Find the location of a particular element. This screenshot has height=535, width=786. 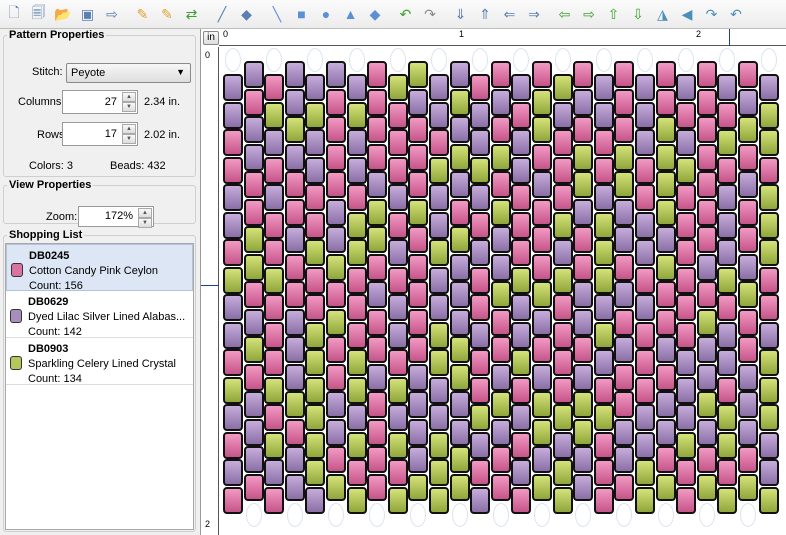

flip-horizontal-icon: ◮ is located at coordinates (663, 14).